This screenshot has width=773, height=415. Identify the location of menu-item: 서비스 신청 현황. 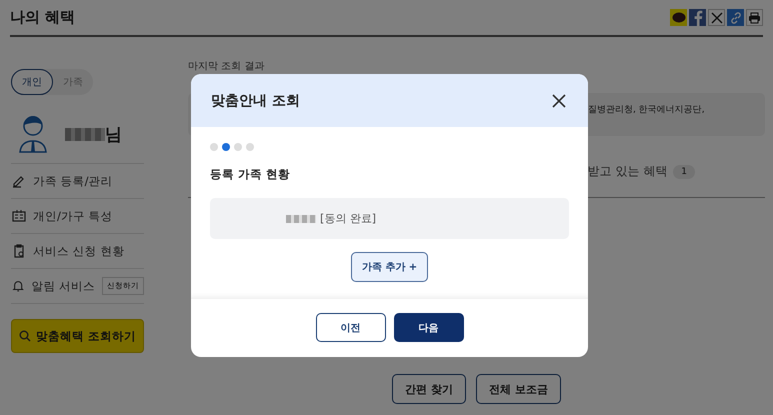
(78, 251).